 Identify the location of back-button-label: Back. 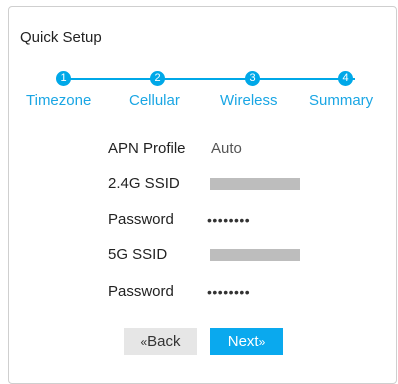
(164, 341).